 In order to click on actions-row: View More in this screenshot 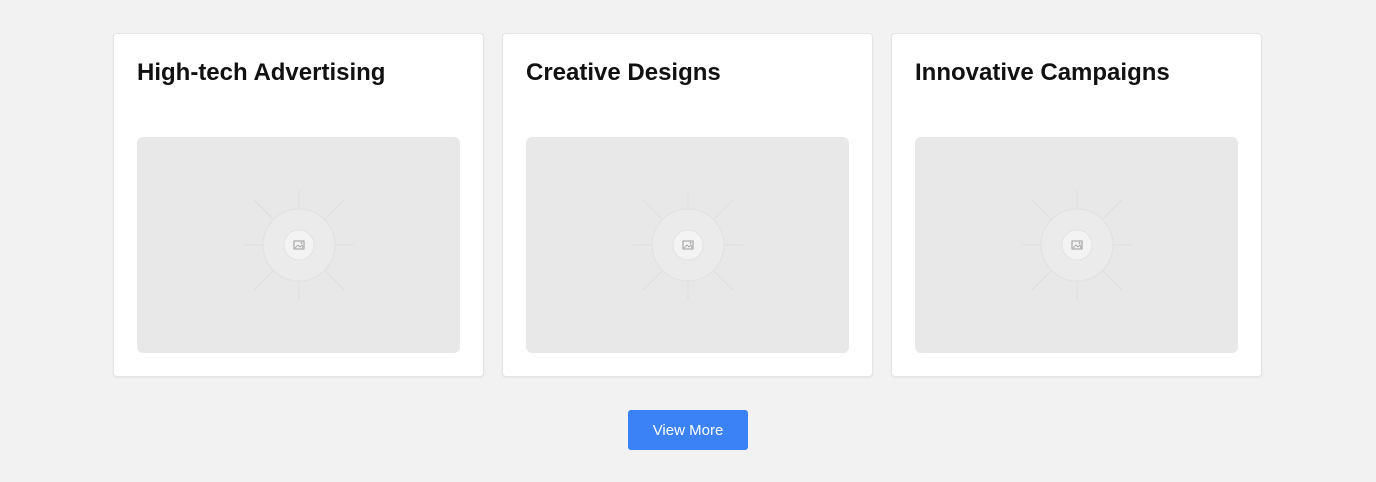, I will do `click(688, 430)`.